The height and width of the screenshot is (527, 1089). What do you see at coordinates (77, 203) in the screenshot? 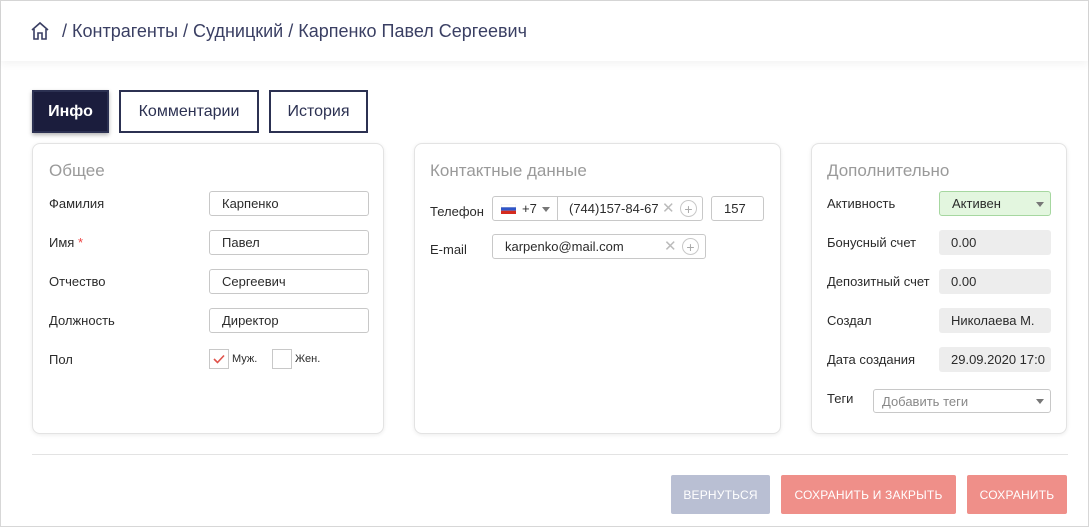
I see `lastname-label: Фамилия` at bounding box center [77, 203].